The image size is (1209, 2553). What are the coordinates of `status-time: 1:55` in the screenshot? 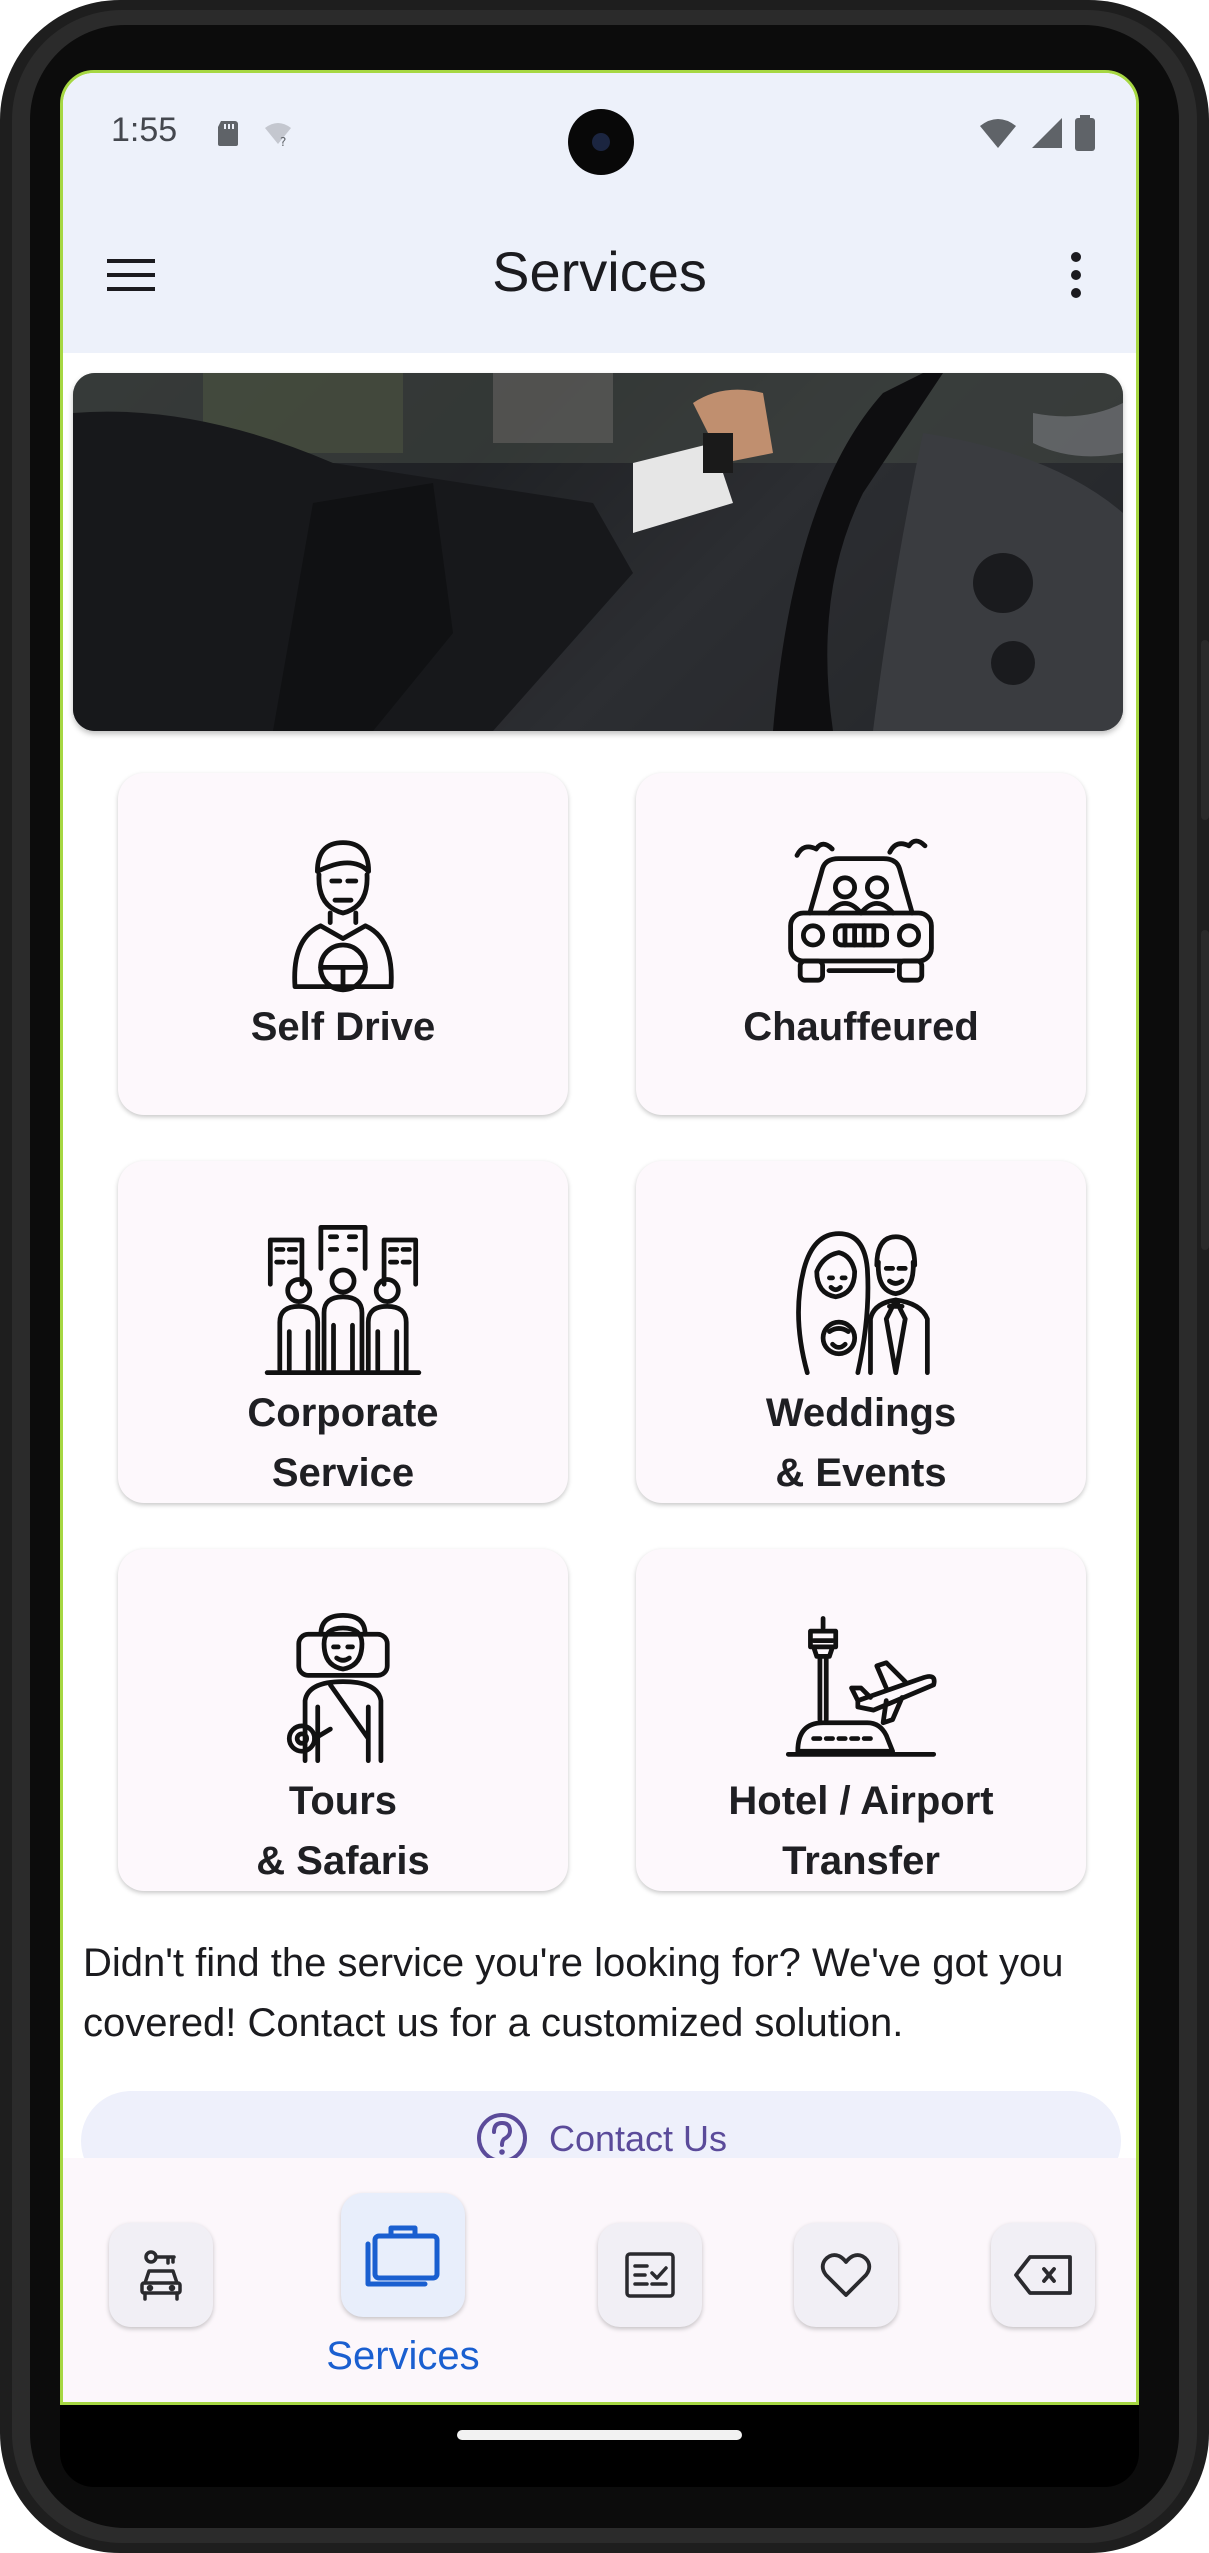 It's located at (144, 130).